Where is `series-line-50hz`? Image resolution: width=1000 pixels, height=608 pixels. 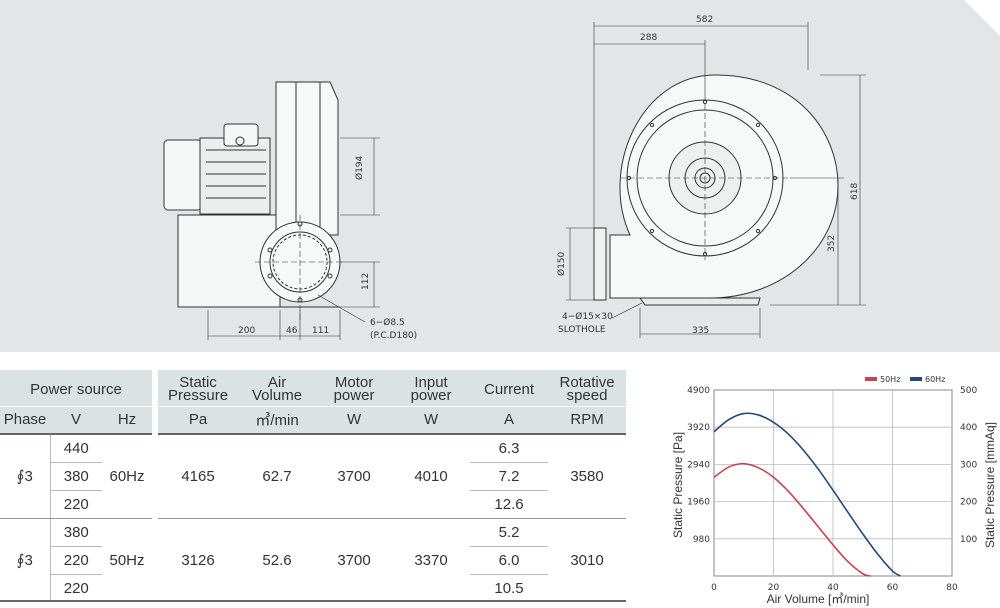 series-line-50hz is located at coordinates (792, 519).